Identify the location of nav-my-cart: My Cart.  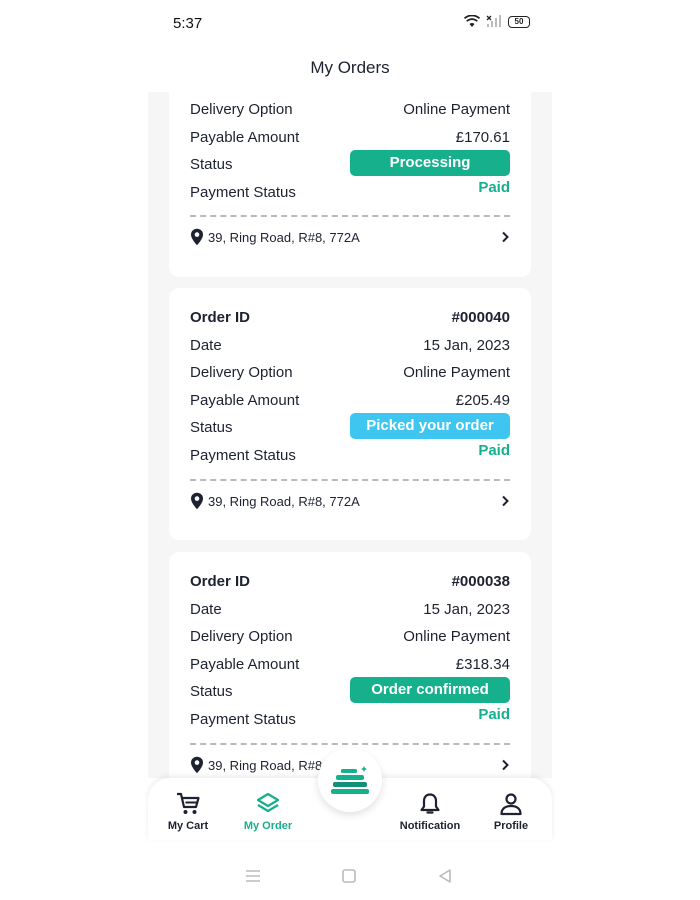
(188, 812).